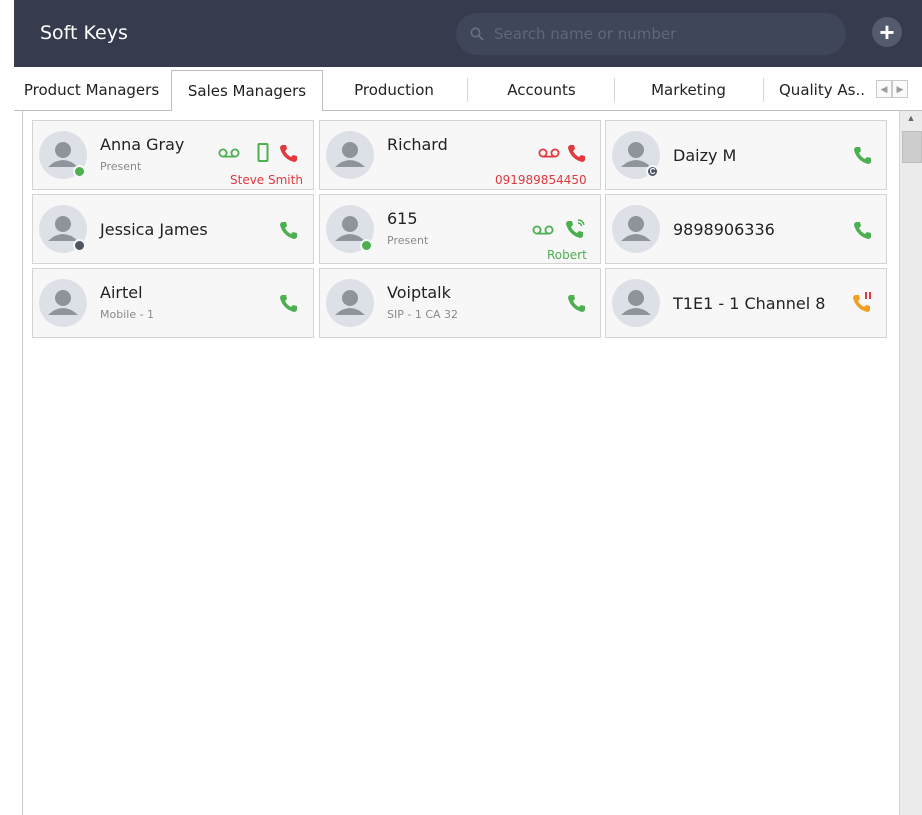 This screenshot has width=922, height=815. Describe the element at coordinates (79, 245) in the screenshot. I see `presence-busy-icon` at that location.